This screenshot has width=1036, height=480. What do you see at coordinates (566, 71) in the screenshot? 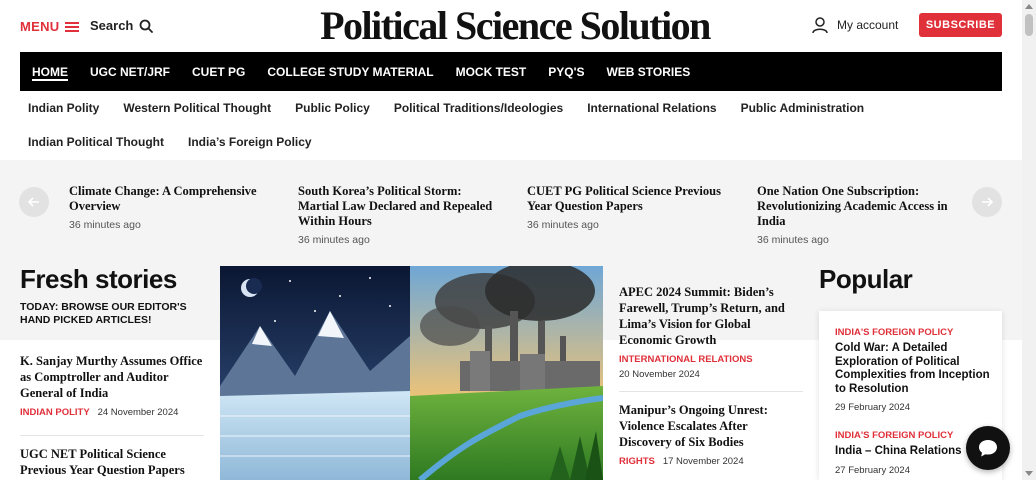
I see `nav-item-pyqs: PYQ'S` at bounding box center [566, 71].